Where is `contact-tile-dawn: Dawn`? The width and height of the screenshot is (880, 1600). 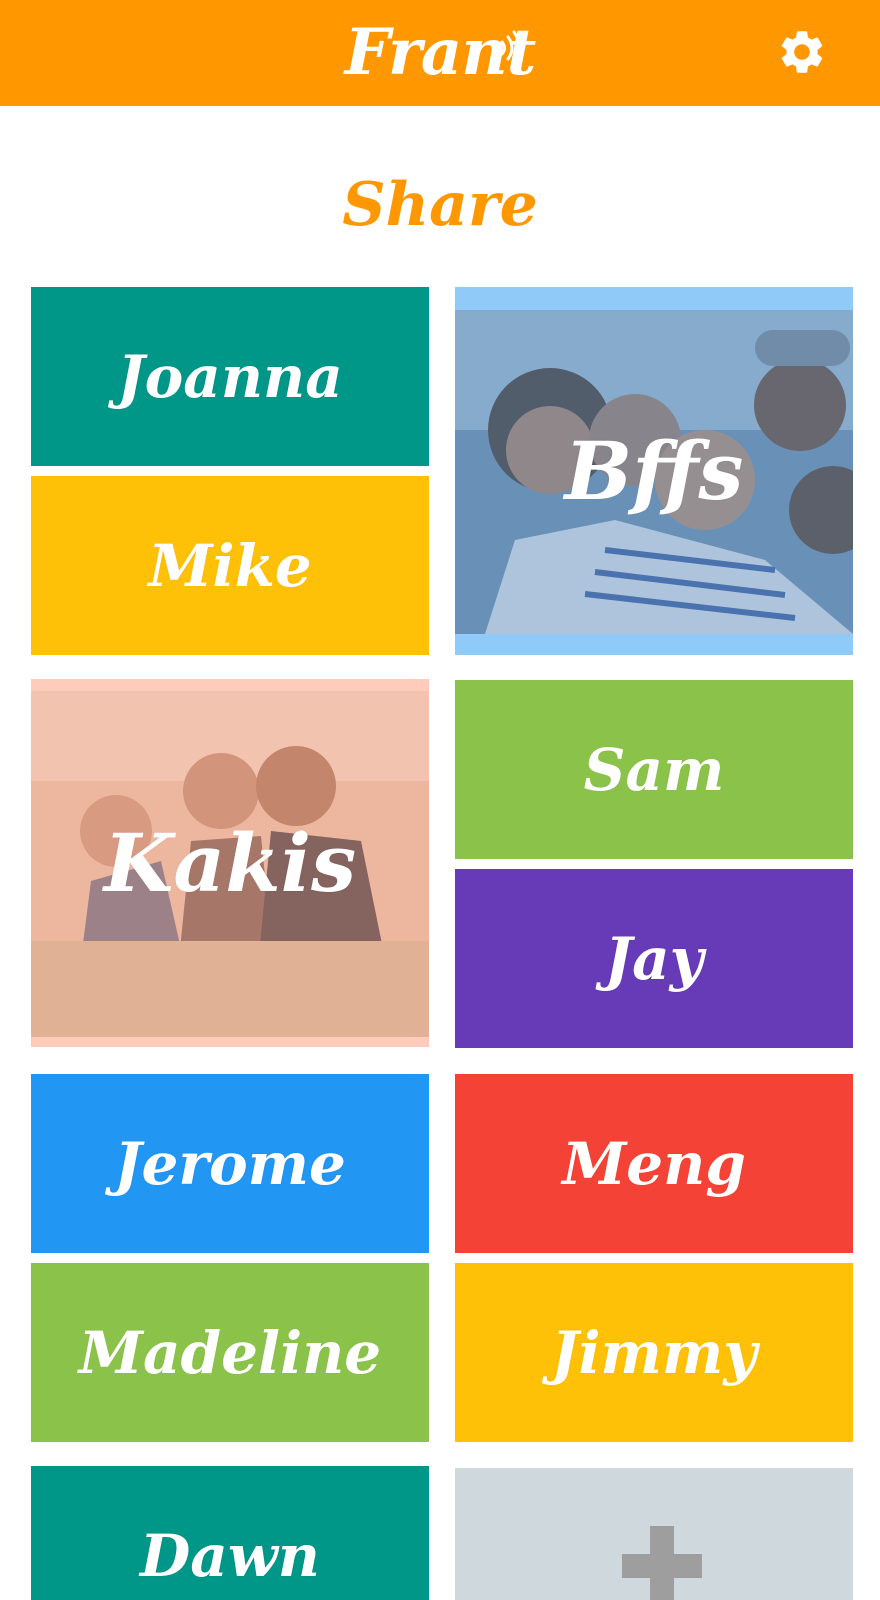 contact-tile-dawn: Dawn is located at coordinates (230, 1533).